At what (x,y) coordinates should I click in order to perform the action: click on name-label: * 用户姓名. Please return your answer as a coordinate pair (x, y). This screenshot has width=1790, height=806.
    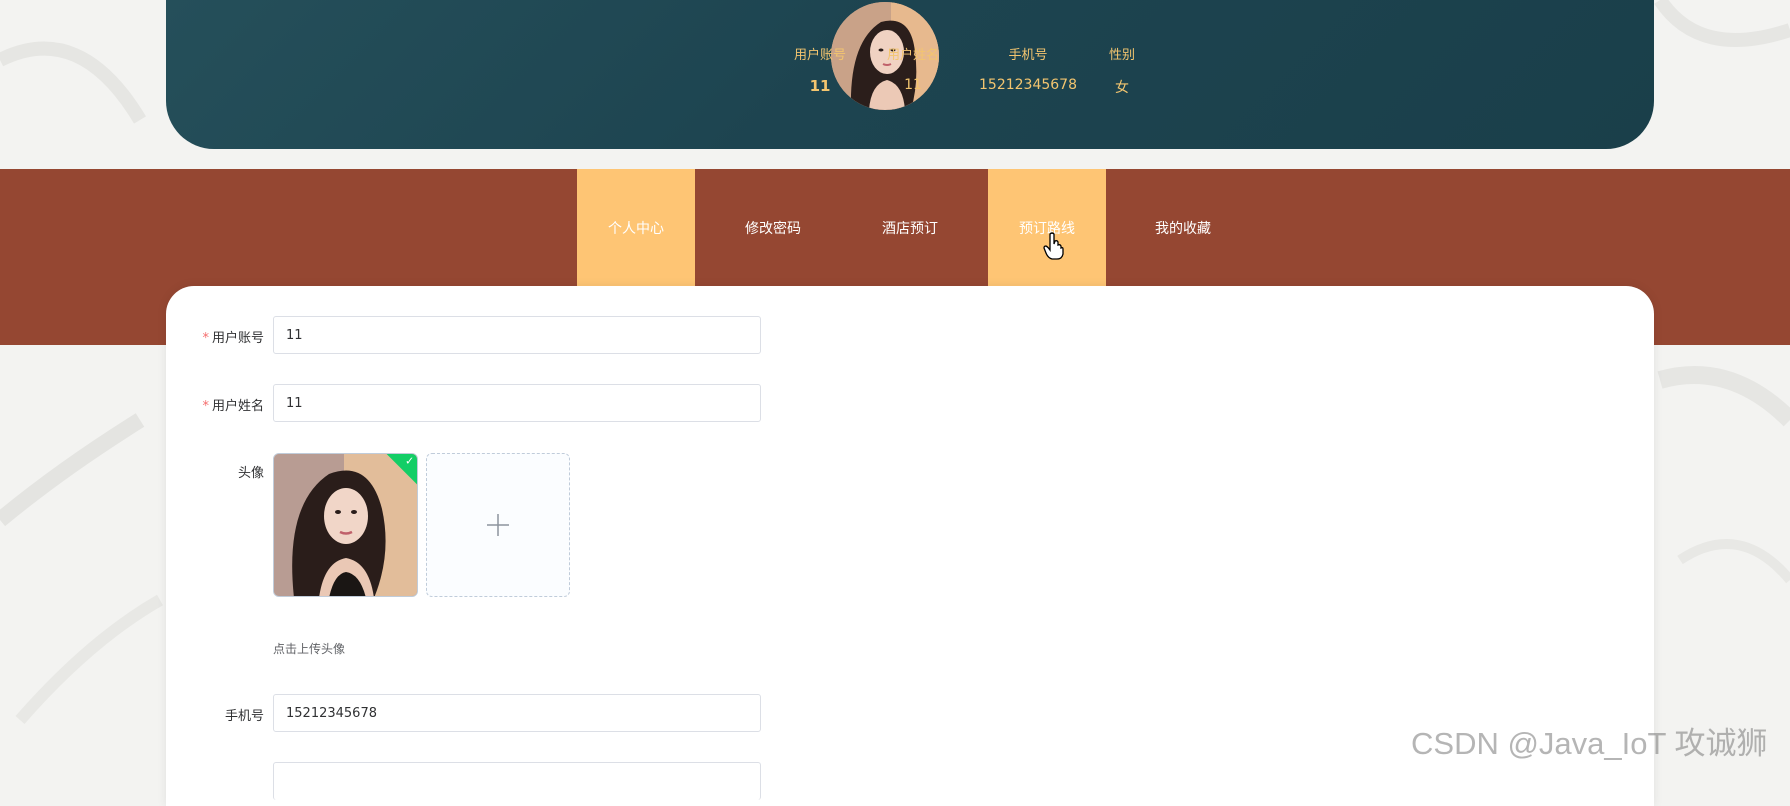
    Looking at the image, I should click on (215, 404).